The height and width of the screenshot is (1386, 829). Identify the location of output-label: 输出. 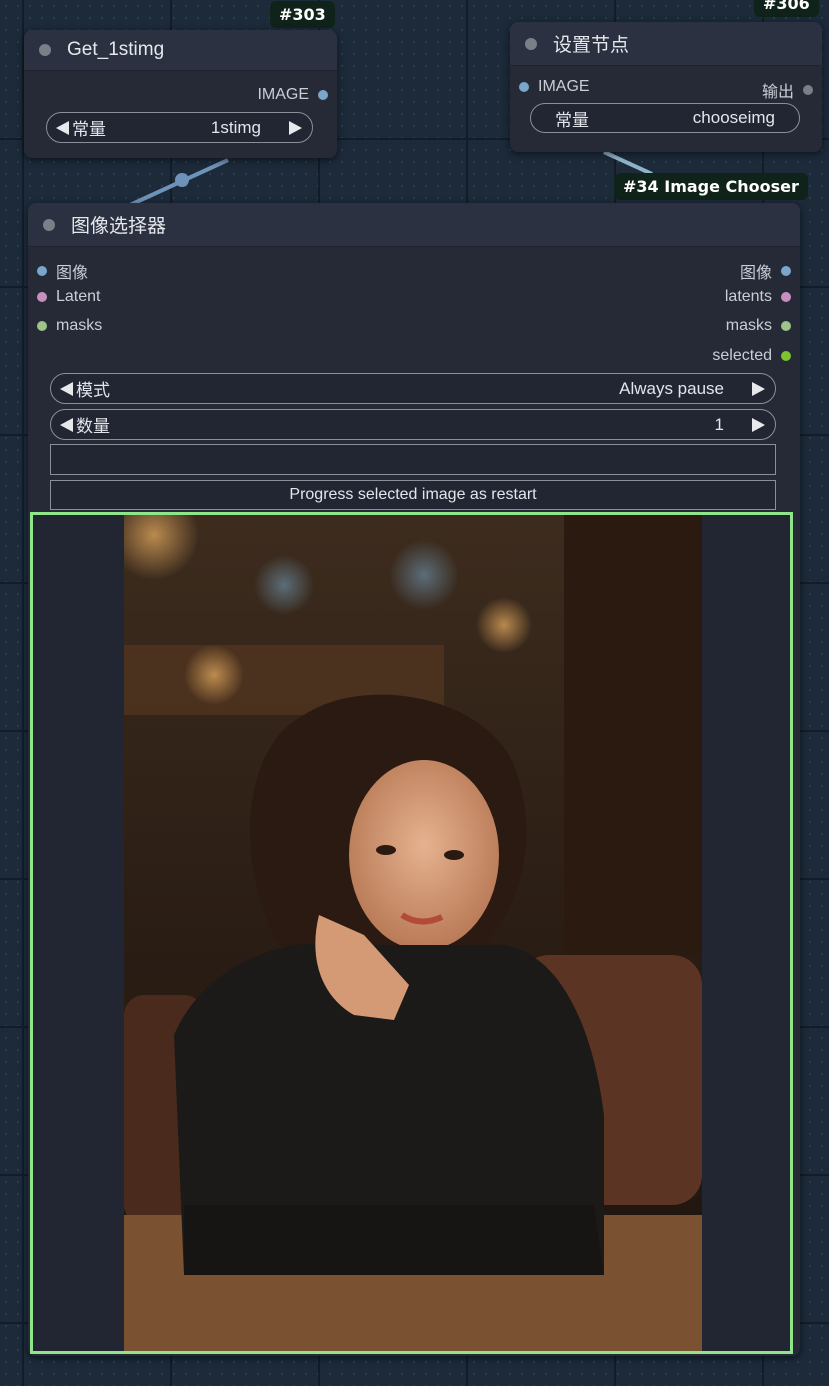
(777, 92).